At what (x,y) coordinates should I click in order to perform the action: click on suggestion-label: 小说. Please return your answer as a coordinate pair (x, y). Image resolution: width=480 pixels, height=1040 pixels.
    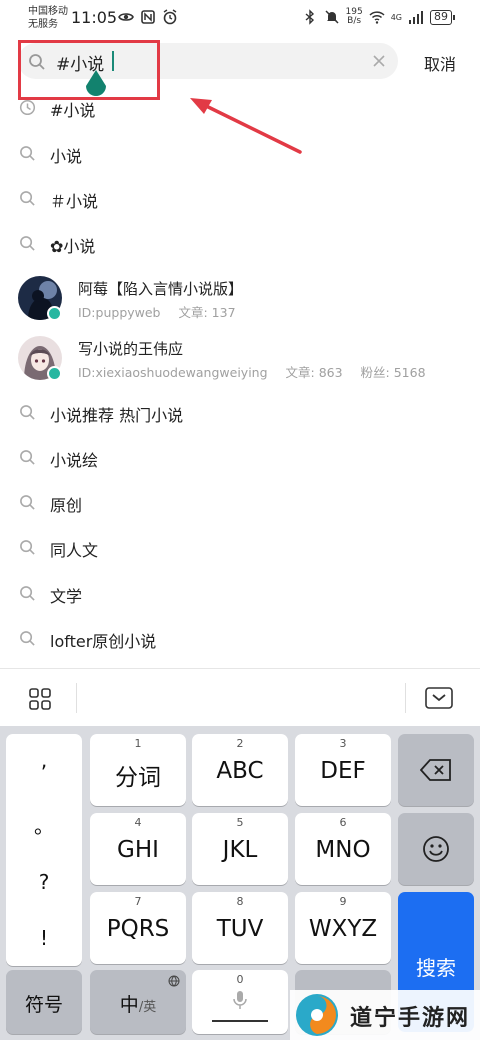
    Looking at the image, I should click on (66, 156).